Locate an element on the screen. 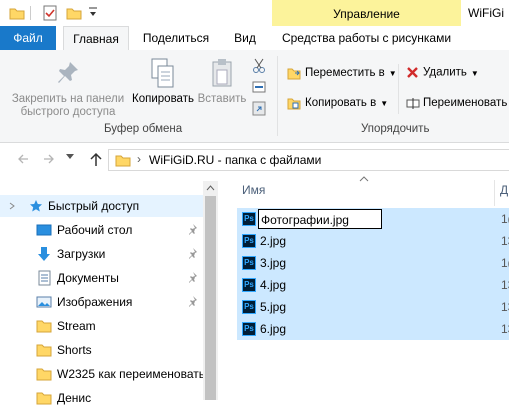  delete-button: Удалить ▼ is located at coordinates (442, 72).